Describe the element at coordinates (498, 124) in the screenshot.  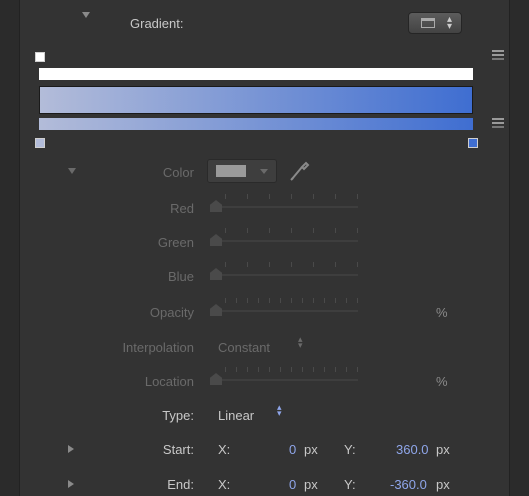
I see `color-stop-menu-icon` at that location.